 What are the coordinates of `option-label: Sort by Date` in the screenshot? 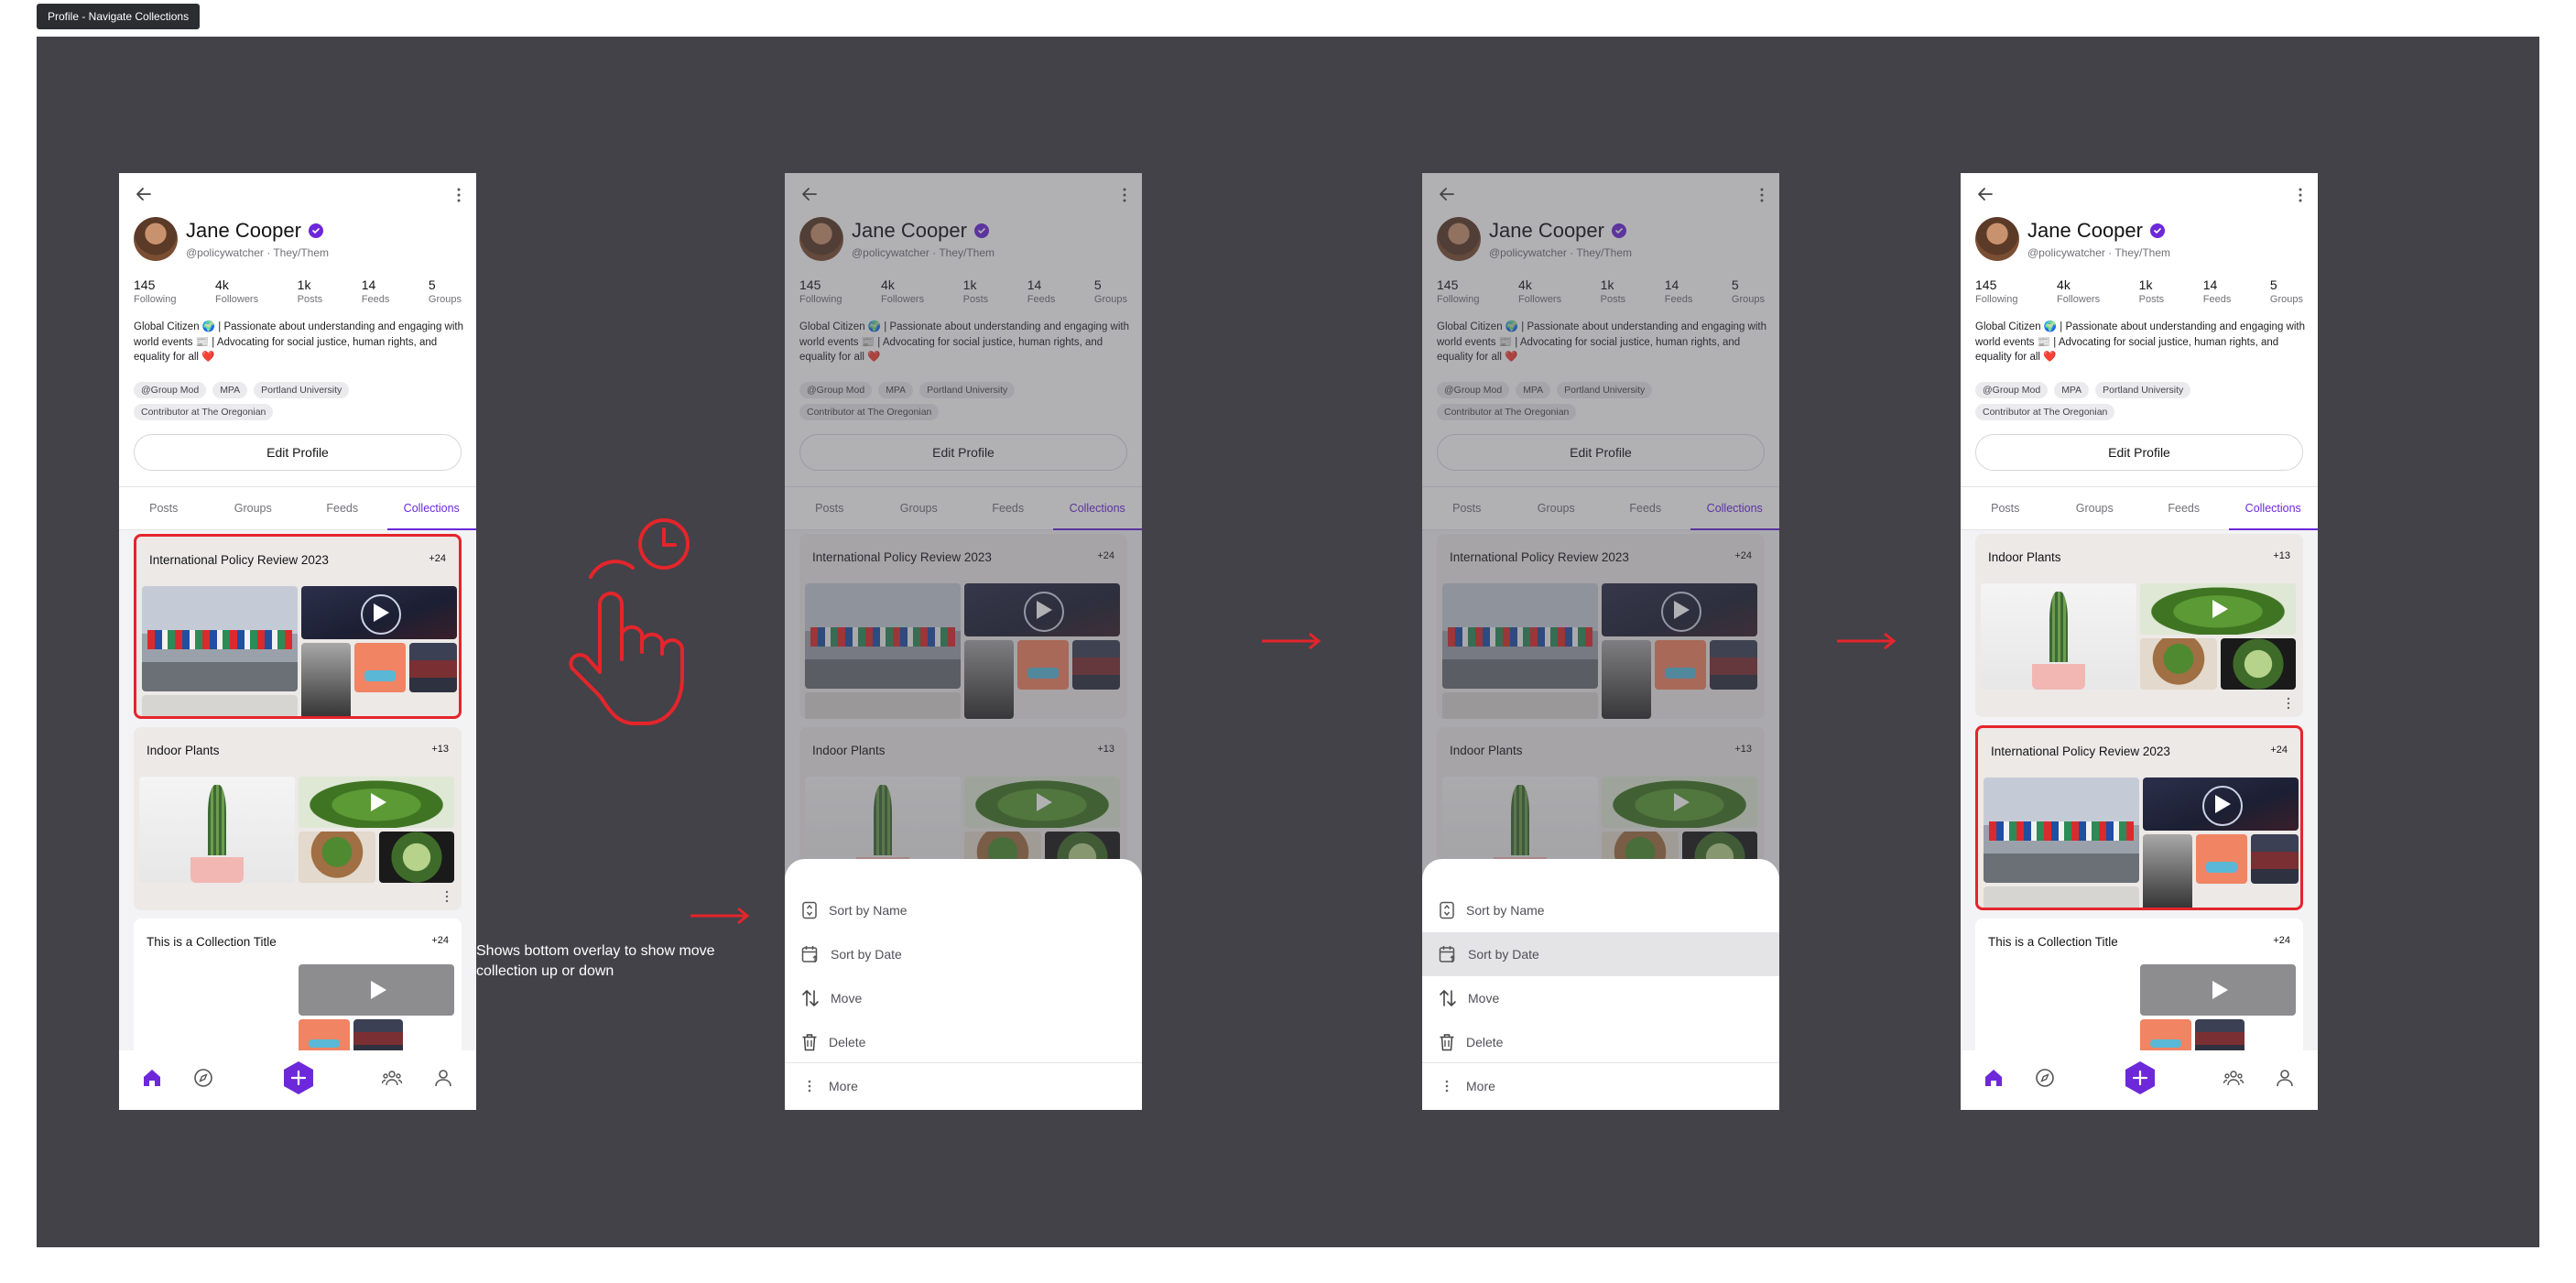 It's located at (866, 955).